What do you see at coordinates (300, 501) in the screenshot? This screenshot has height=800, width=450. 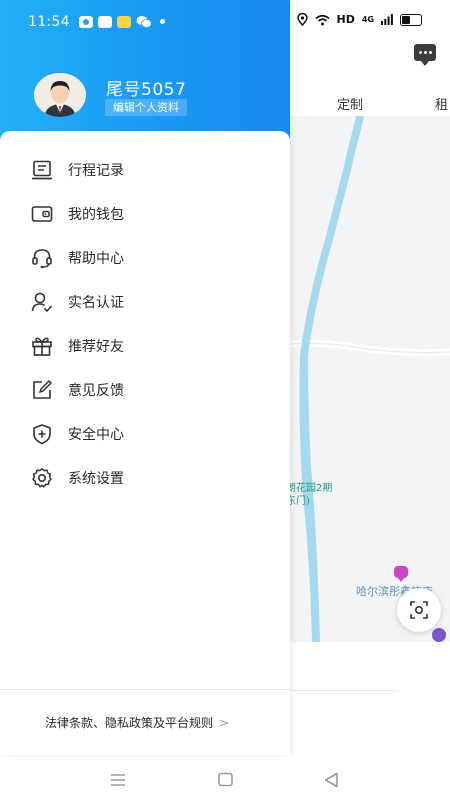 I see `map-label-garden-gate: 东门)` at bounding box center [300, 501].